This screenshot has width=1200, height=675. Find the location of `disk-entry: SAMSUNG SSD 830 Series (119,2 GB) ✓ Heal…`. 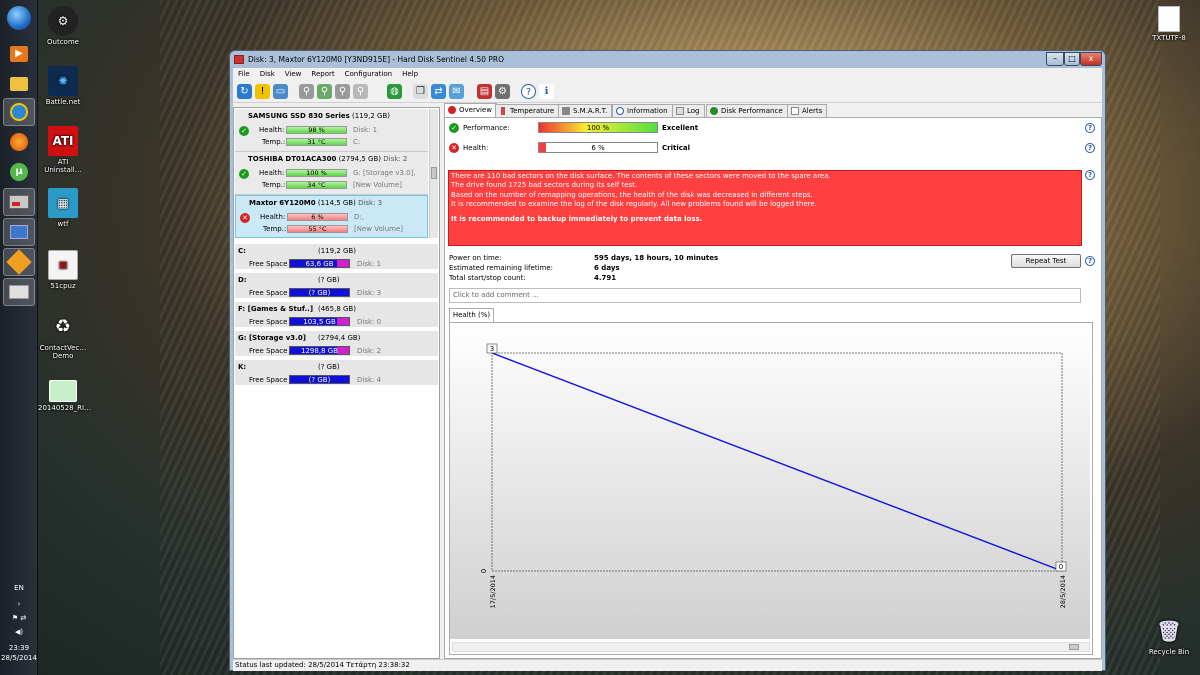

disk-entry: SAMSUNG SSD 830 Series (119,2 GB) ✓ Heal… is located at coordinates (331, 130).